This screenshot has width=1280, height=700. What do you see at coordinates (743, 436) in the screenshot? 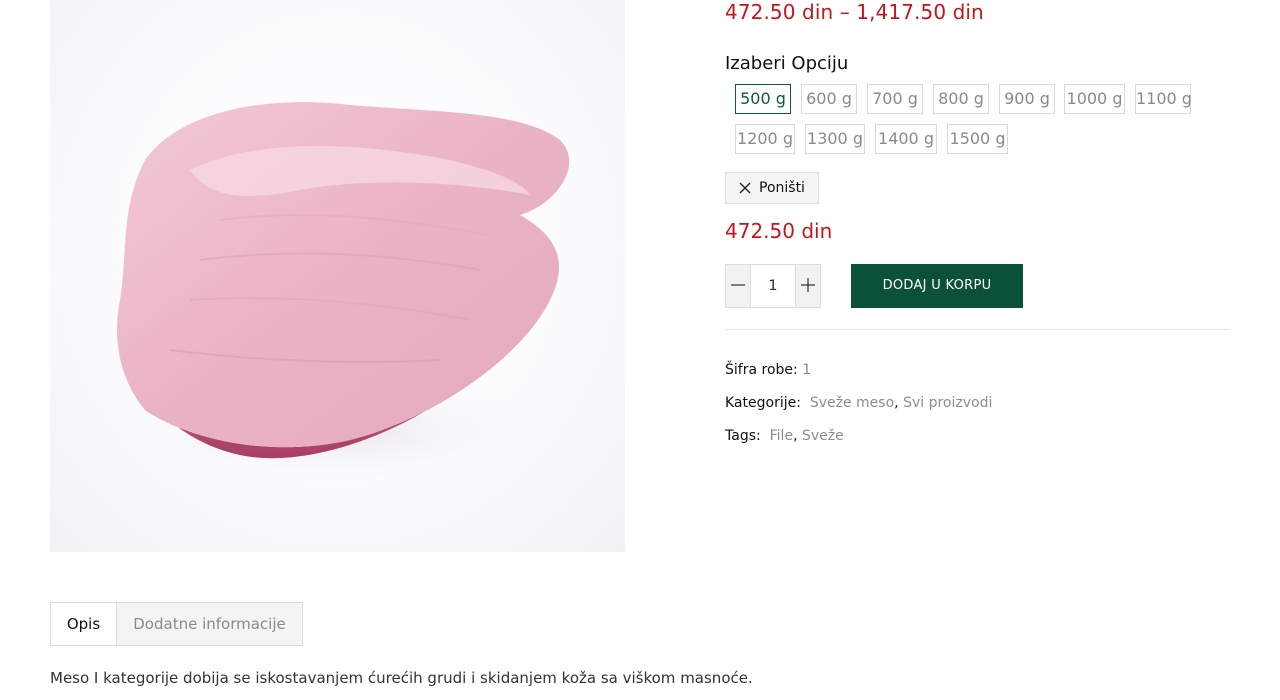
I see `tags-label: Tags:` at bounding box center [743, 436].